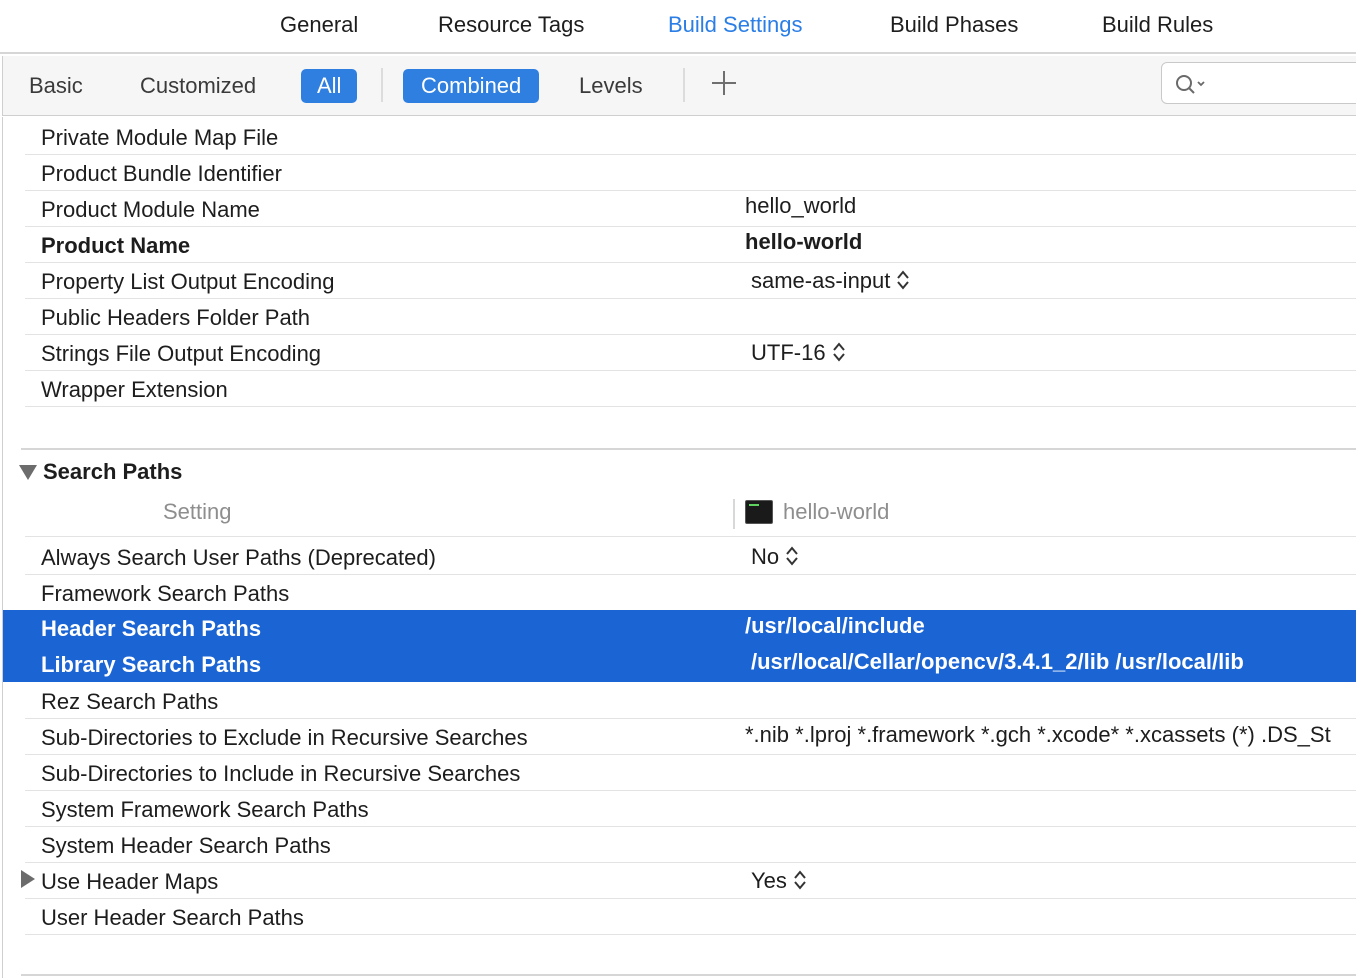 This screenshot has width=1356, height=978. What do you see at coordinates (679, 245) in the screenshot?
I see `setting-row: Product Name hello-world` at bounding box center [679, 245].